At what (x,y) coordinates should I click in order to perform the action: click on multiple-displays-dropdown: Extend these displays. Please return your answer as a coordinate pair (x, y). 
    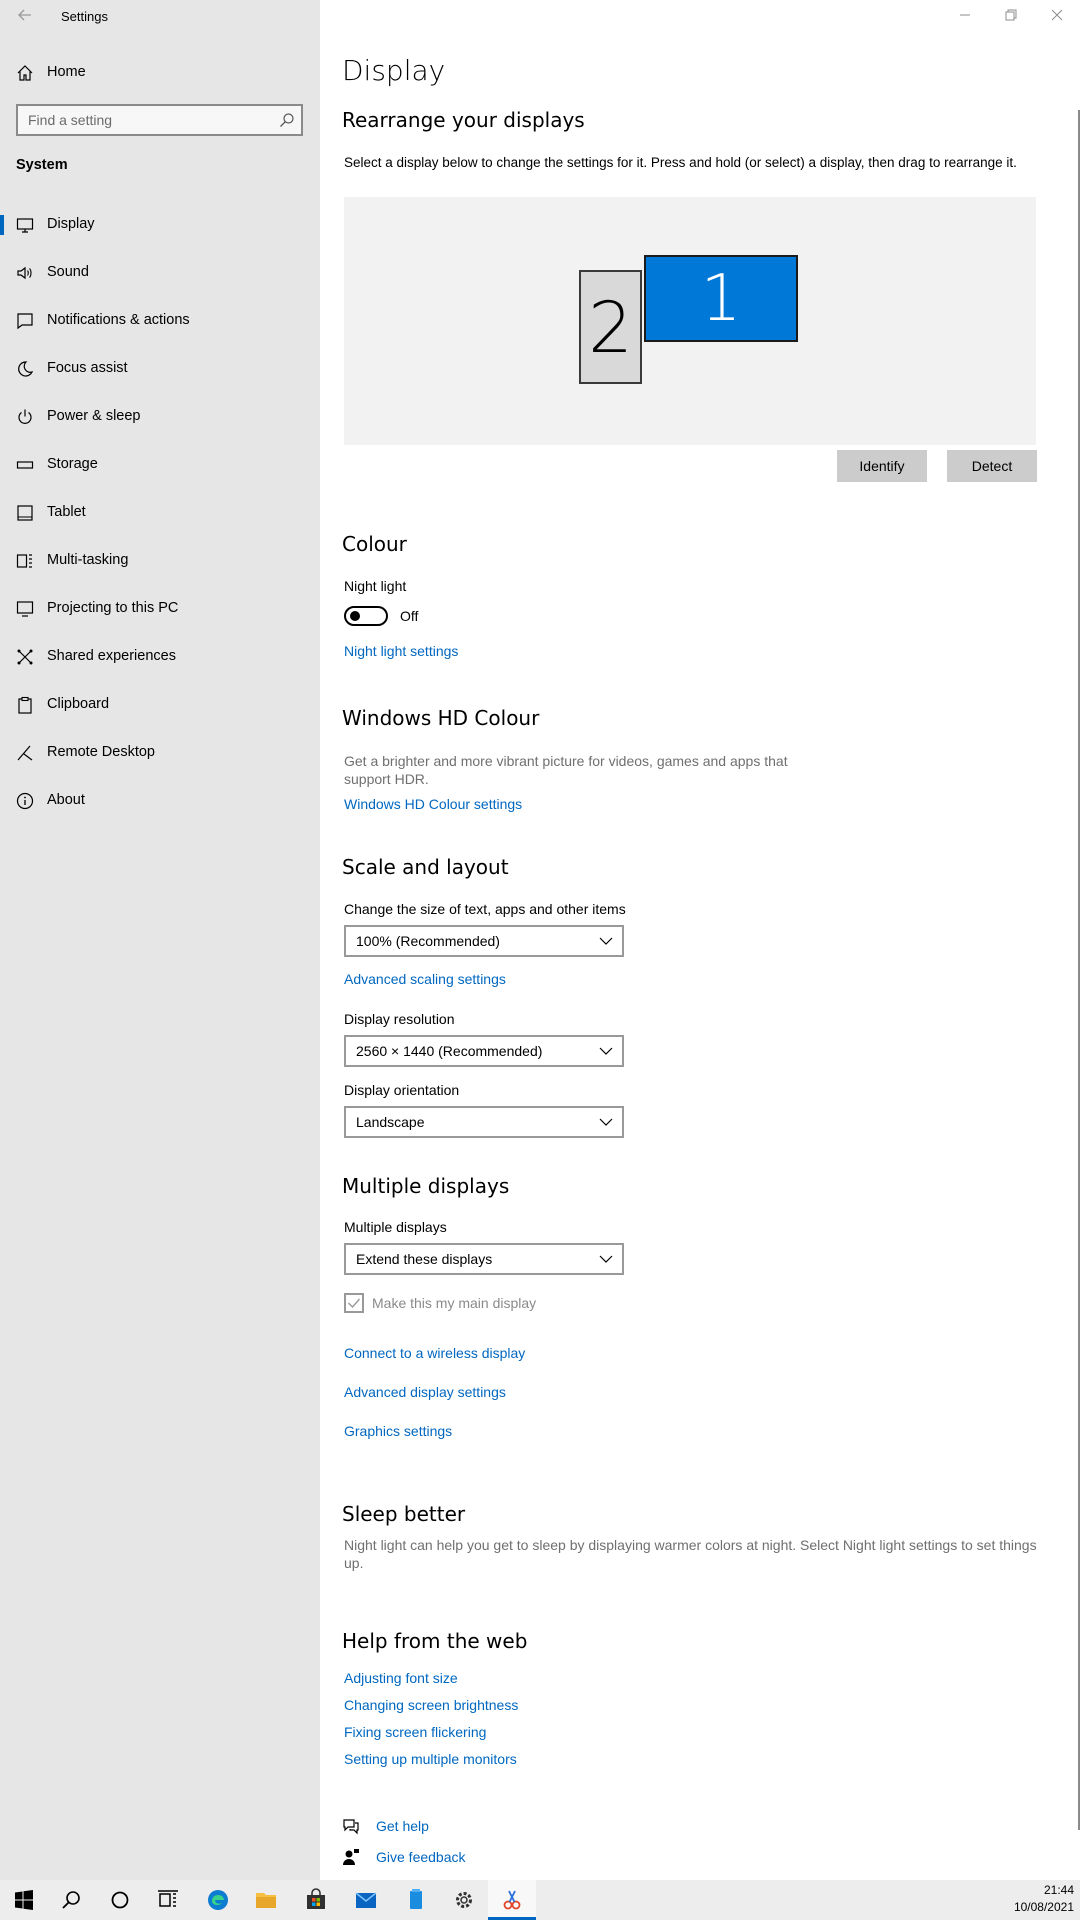
    Looking at the image, I should click on (484, 1259).